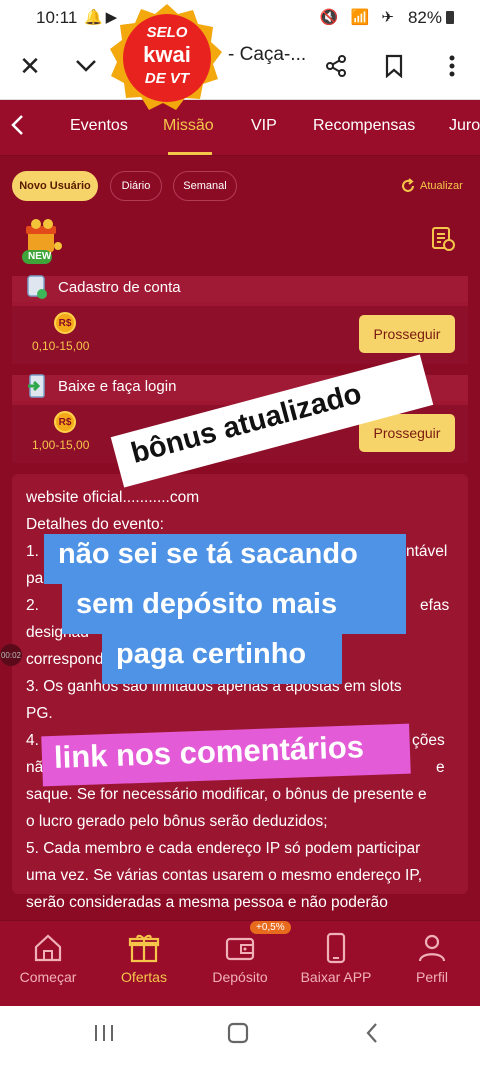  I want to click on share-icon, so click(336, 66).